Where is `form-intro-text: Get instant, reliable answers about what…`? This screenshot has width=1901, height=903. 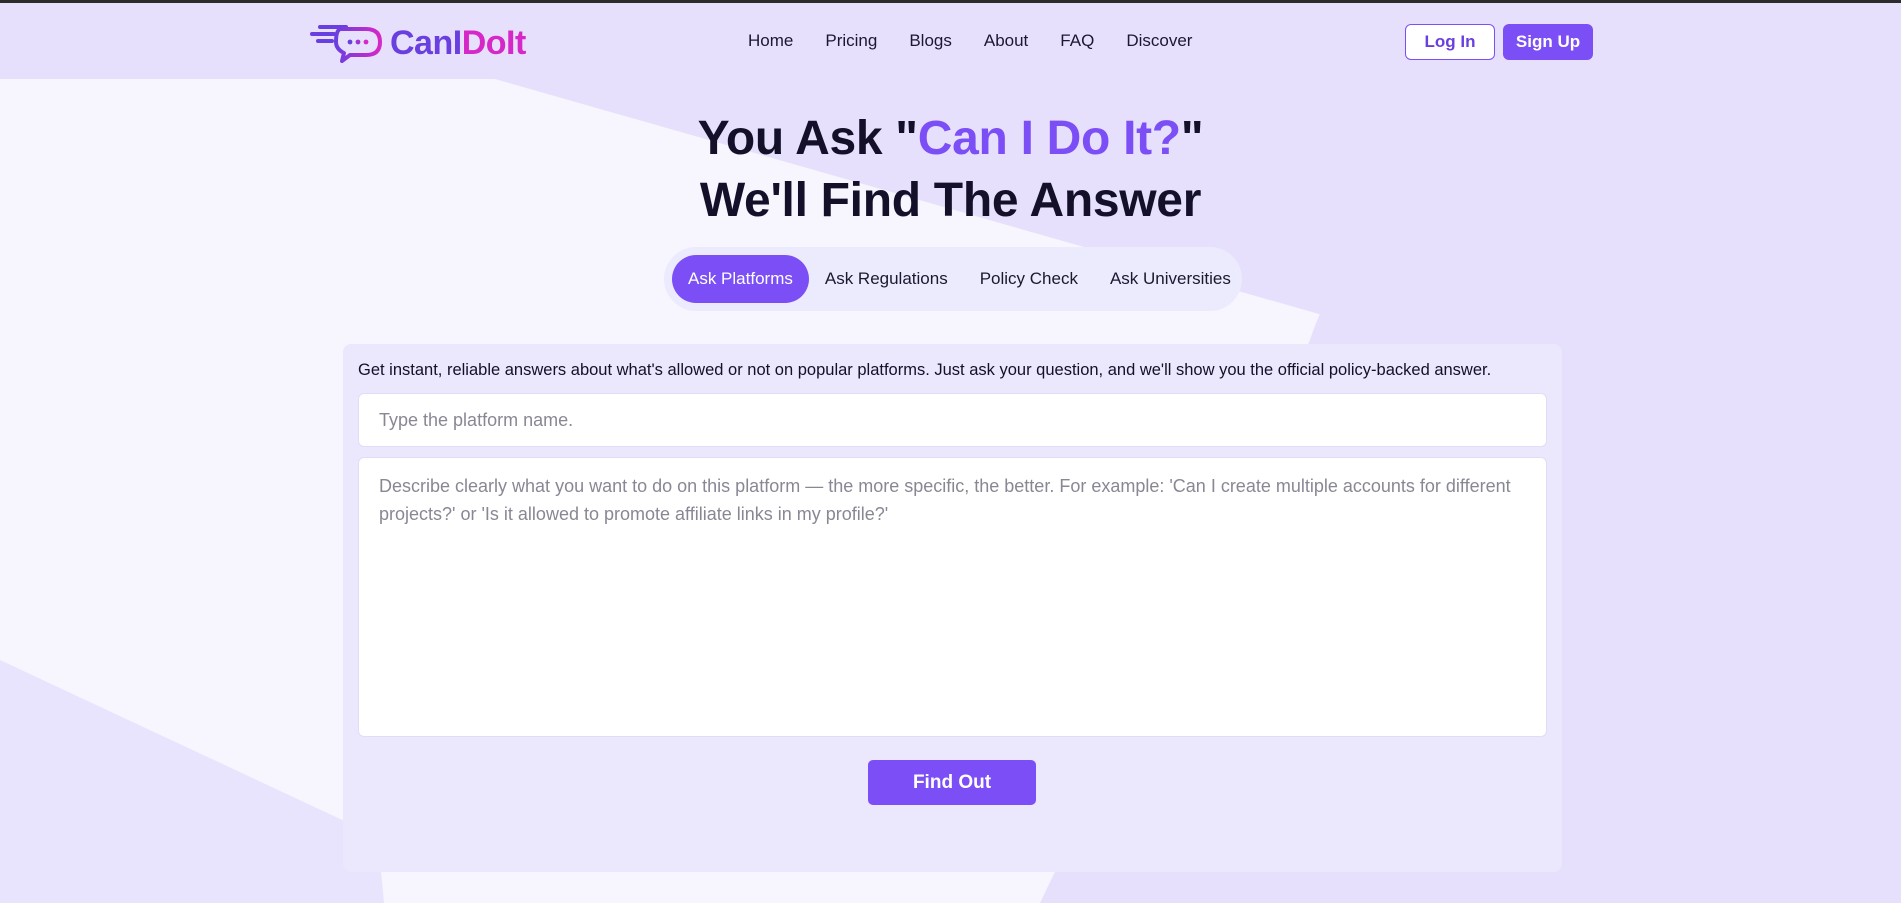 form-intro-text: Get instant, reliable answers about what… is located at coordinates (925, 370).